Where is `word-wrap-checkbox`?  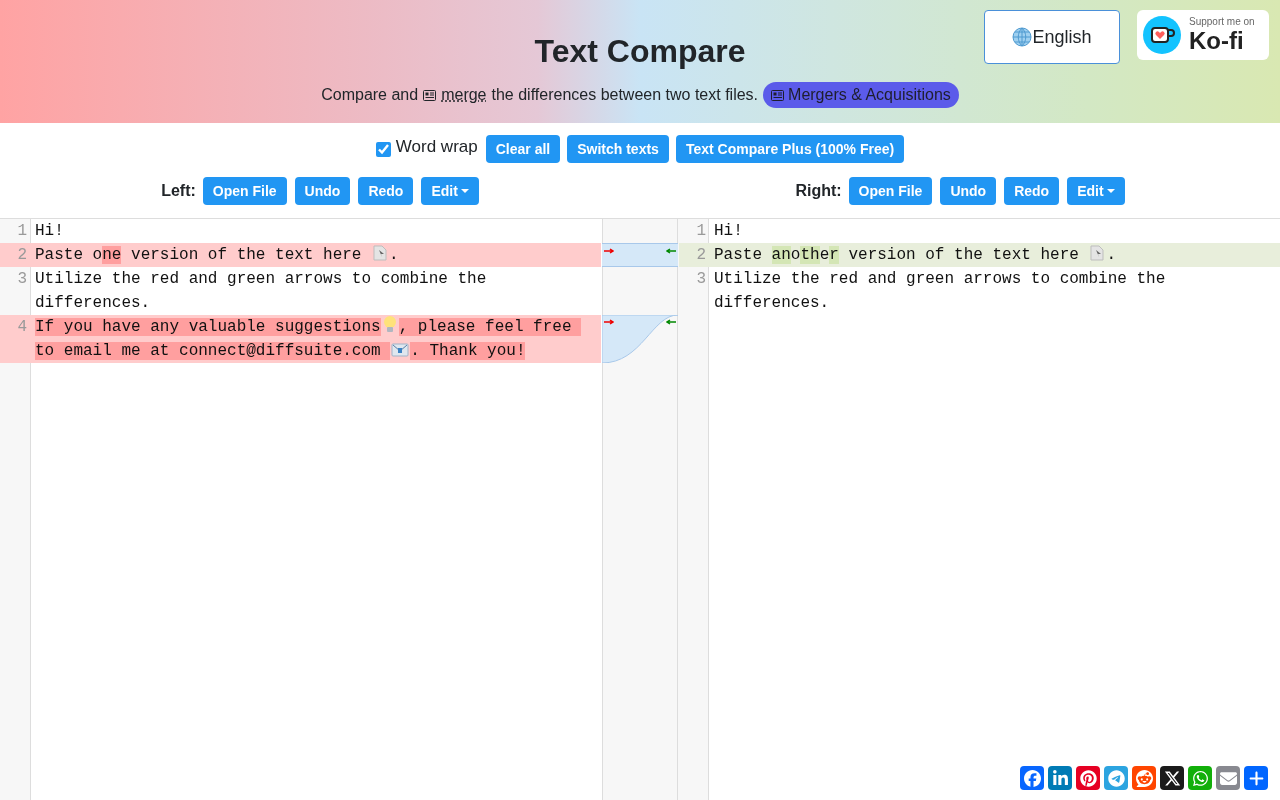 word-wrap-checkbox is located at coordinates (383, 149).